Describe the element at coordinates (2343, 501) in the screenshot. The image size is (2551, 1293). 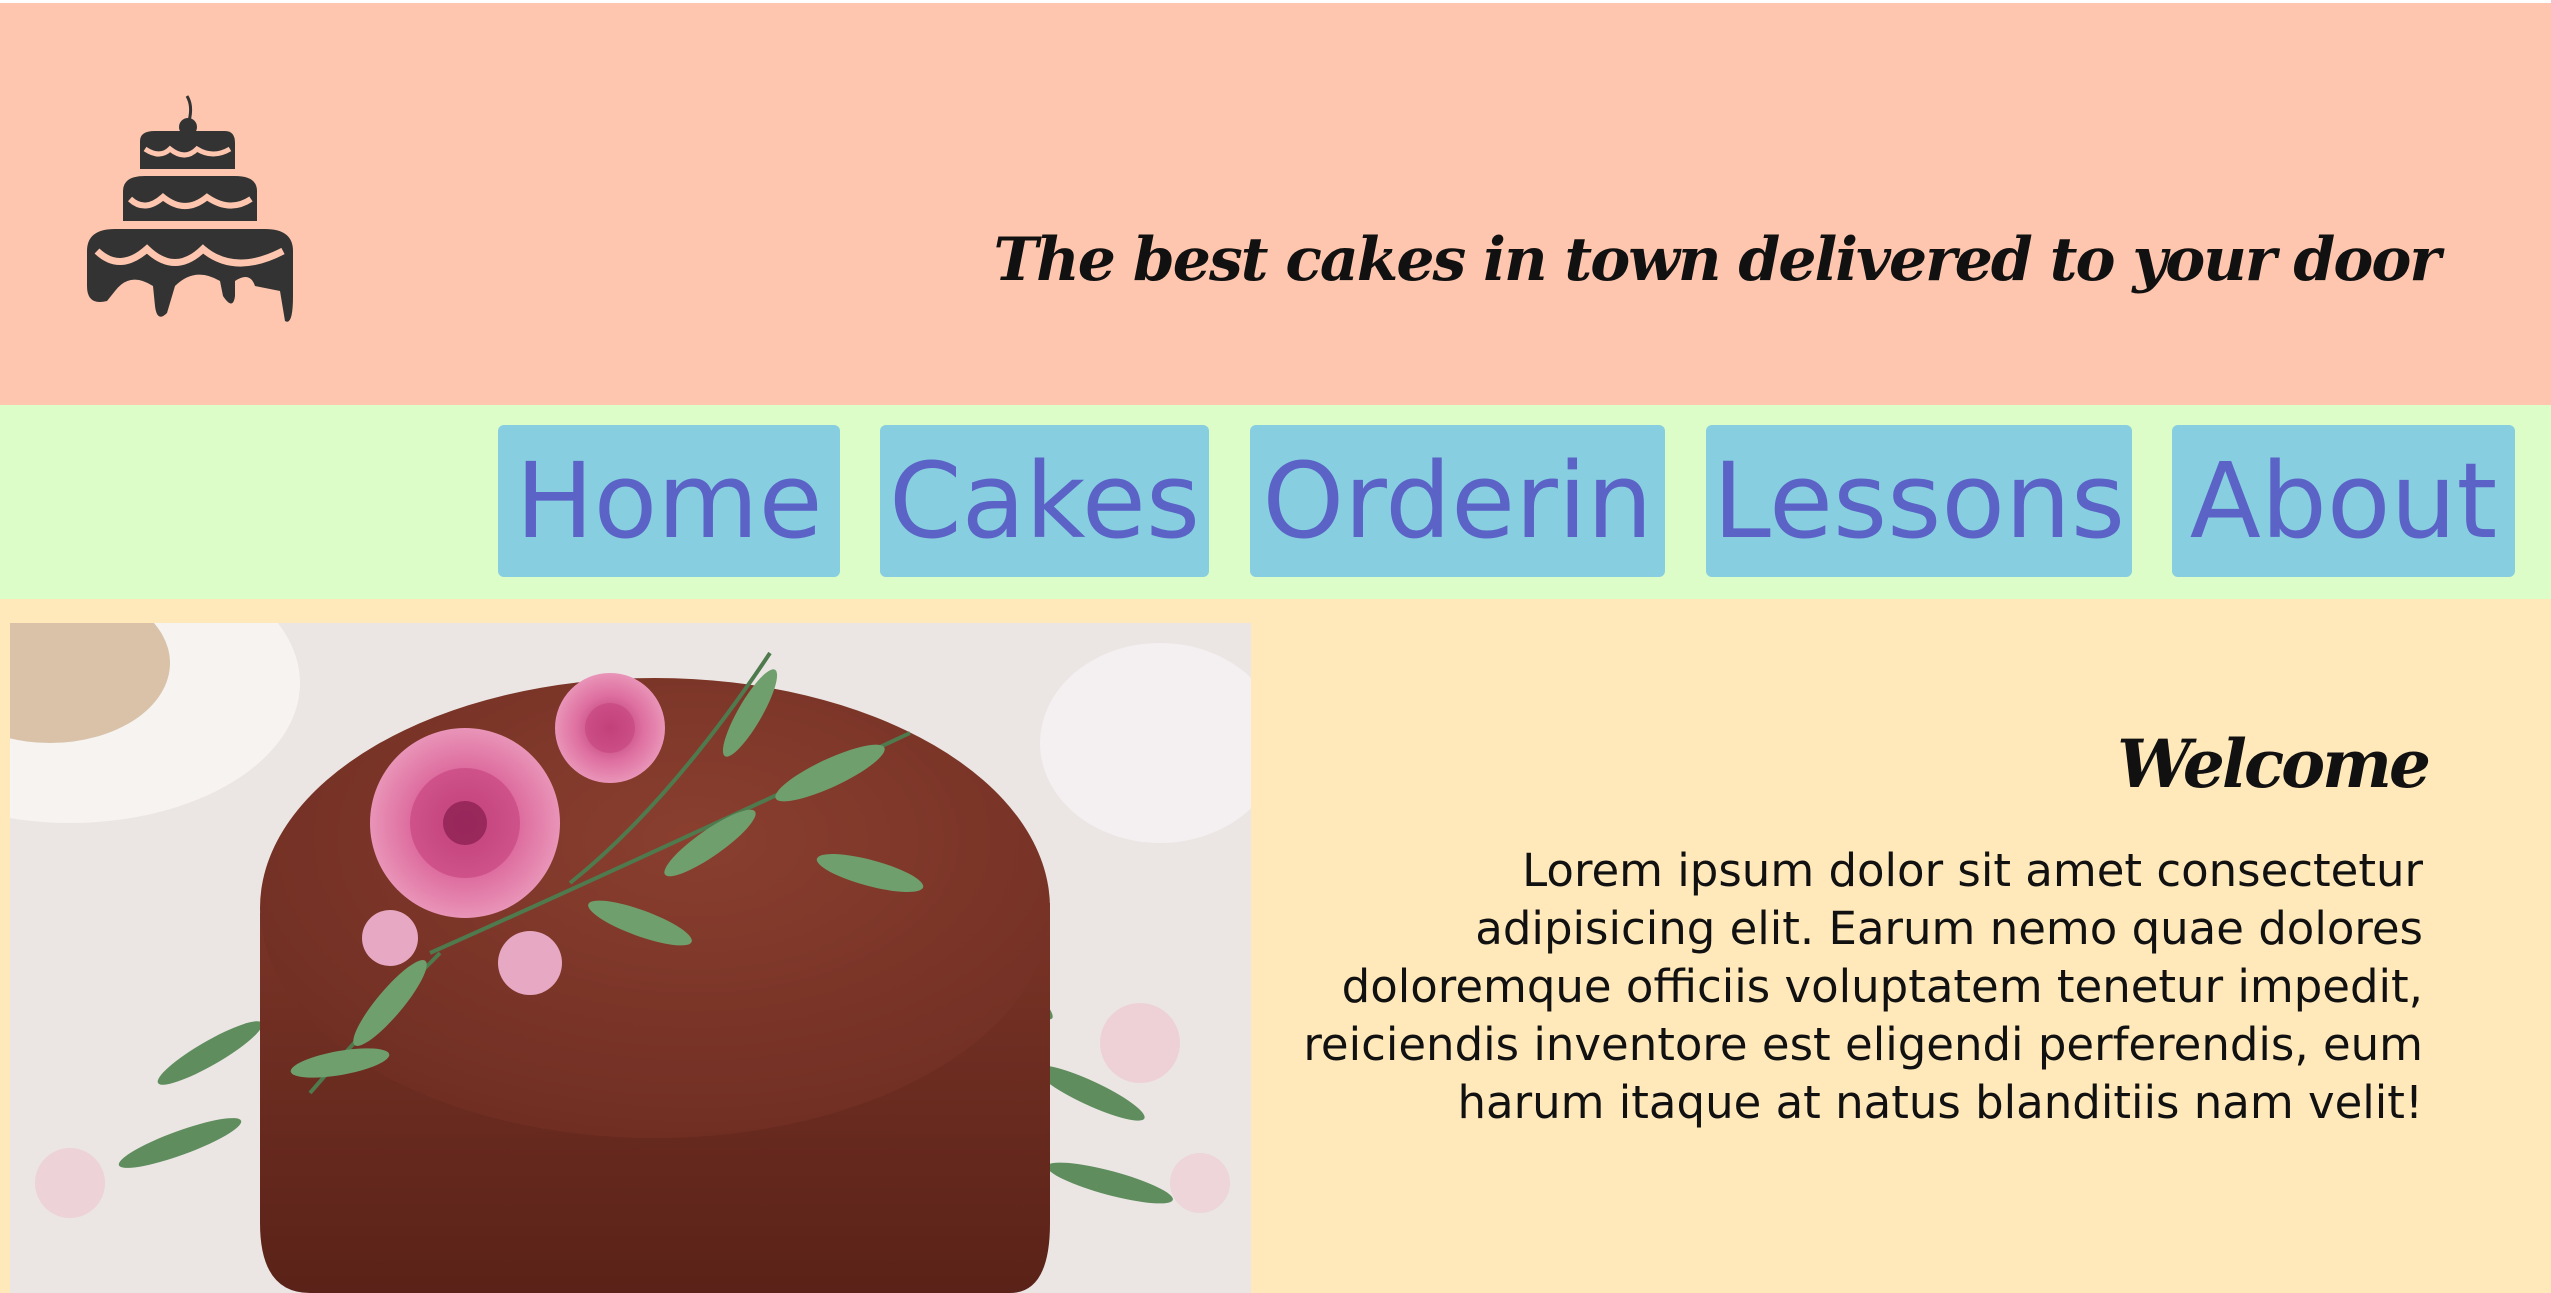
I see `nav-about-button: About` at that location.